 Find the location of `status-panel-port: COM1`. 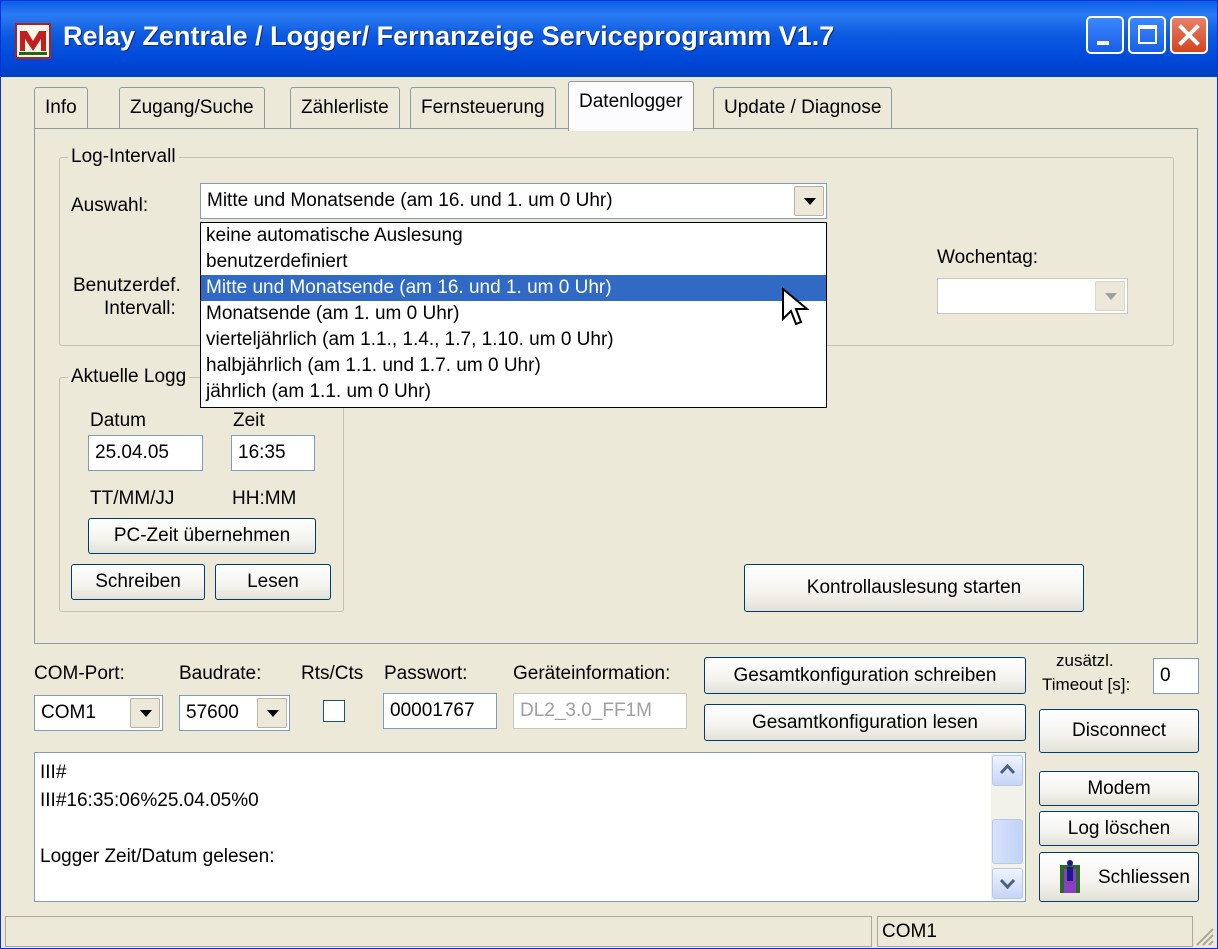

status-panel-port: COM1 is located at coordinates (1035, 931).